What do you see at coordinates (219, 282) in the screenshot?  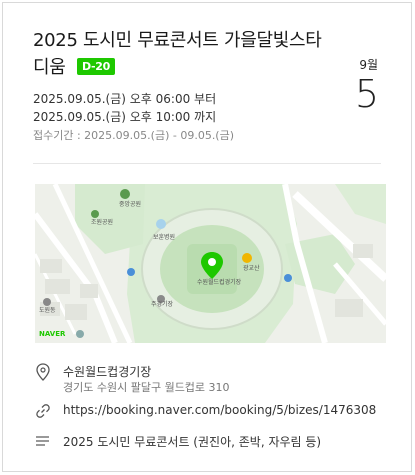 I see `map-label-stadium: 수원월드컵경기장` at bounding box center [219, 282].